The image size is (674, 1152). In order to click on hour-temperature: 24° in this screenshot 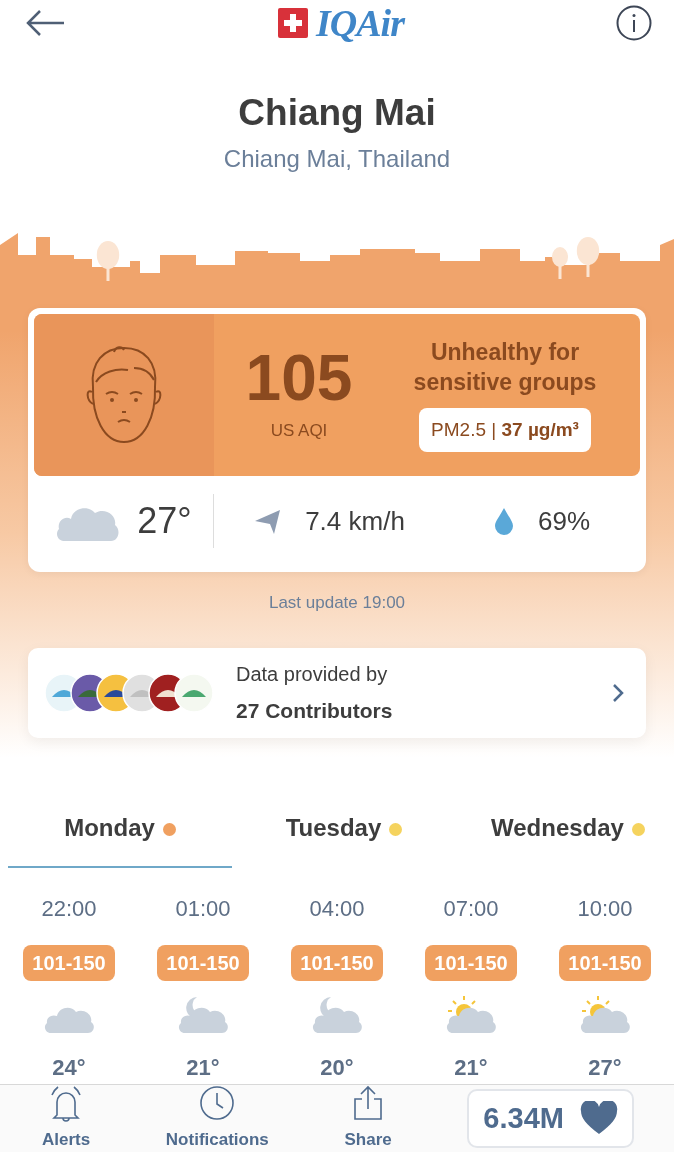, I will do `click(69, 1067)`.